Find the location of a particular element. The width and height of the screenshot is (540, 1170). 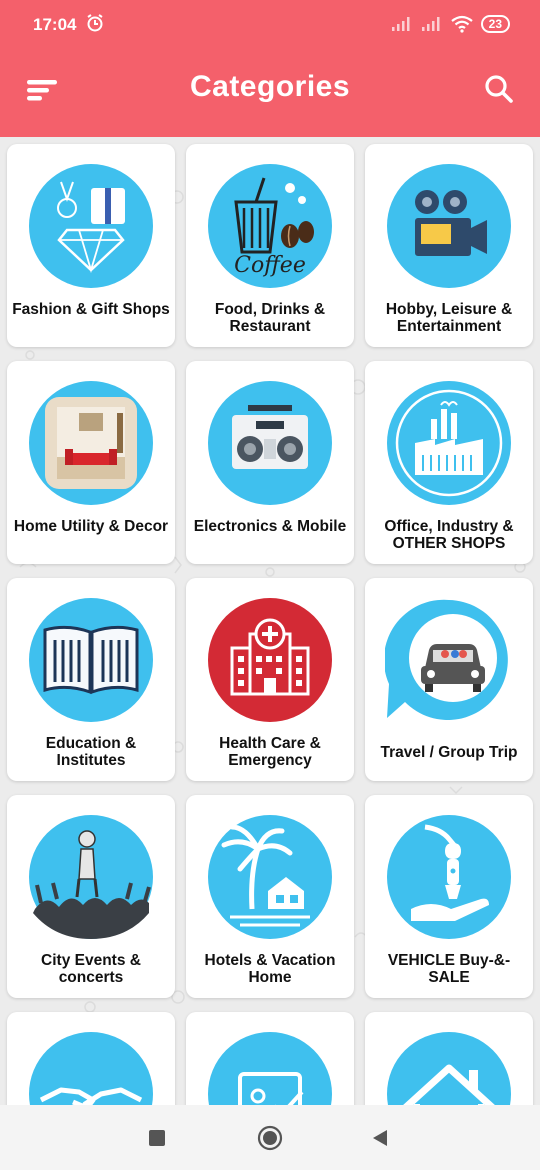

category-label: Education & Institutes is located at coordinates (91, 752).